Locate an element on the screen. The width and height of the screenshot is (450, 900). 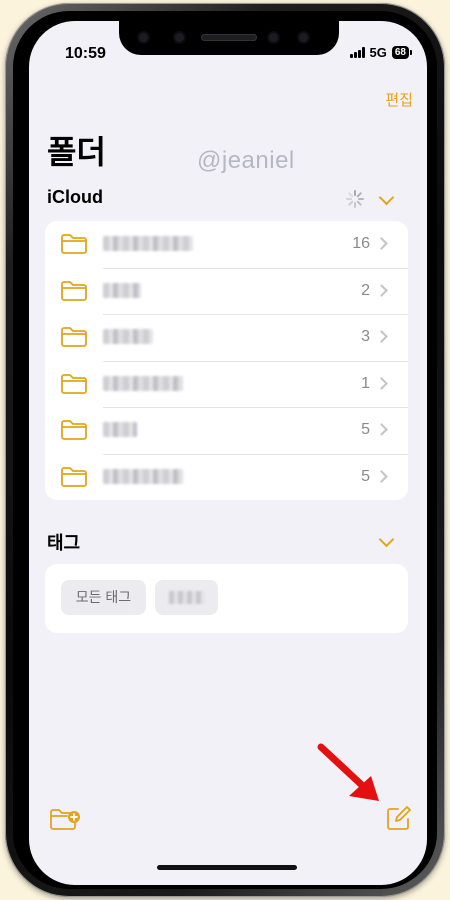
status-time: 10:59 is located at coordinates (85, 53).